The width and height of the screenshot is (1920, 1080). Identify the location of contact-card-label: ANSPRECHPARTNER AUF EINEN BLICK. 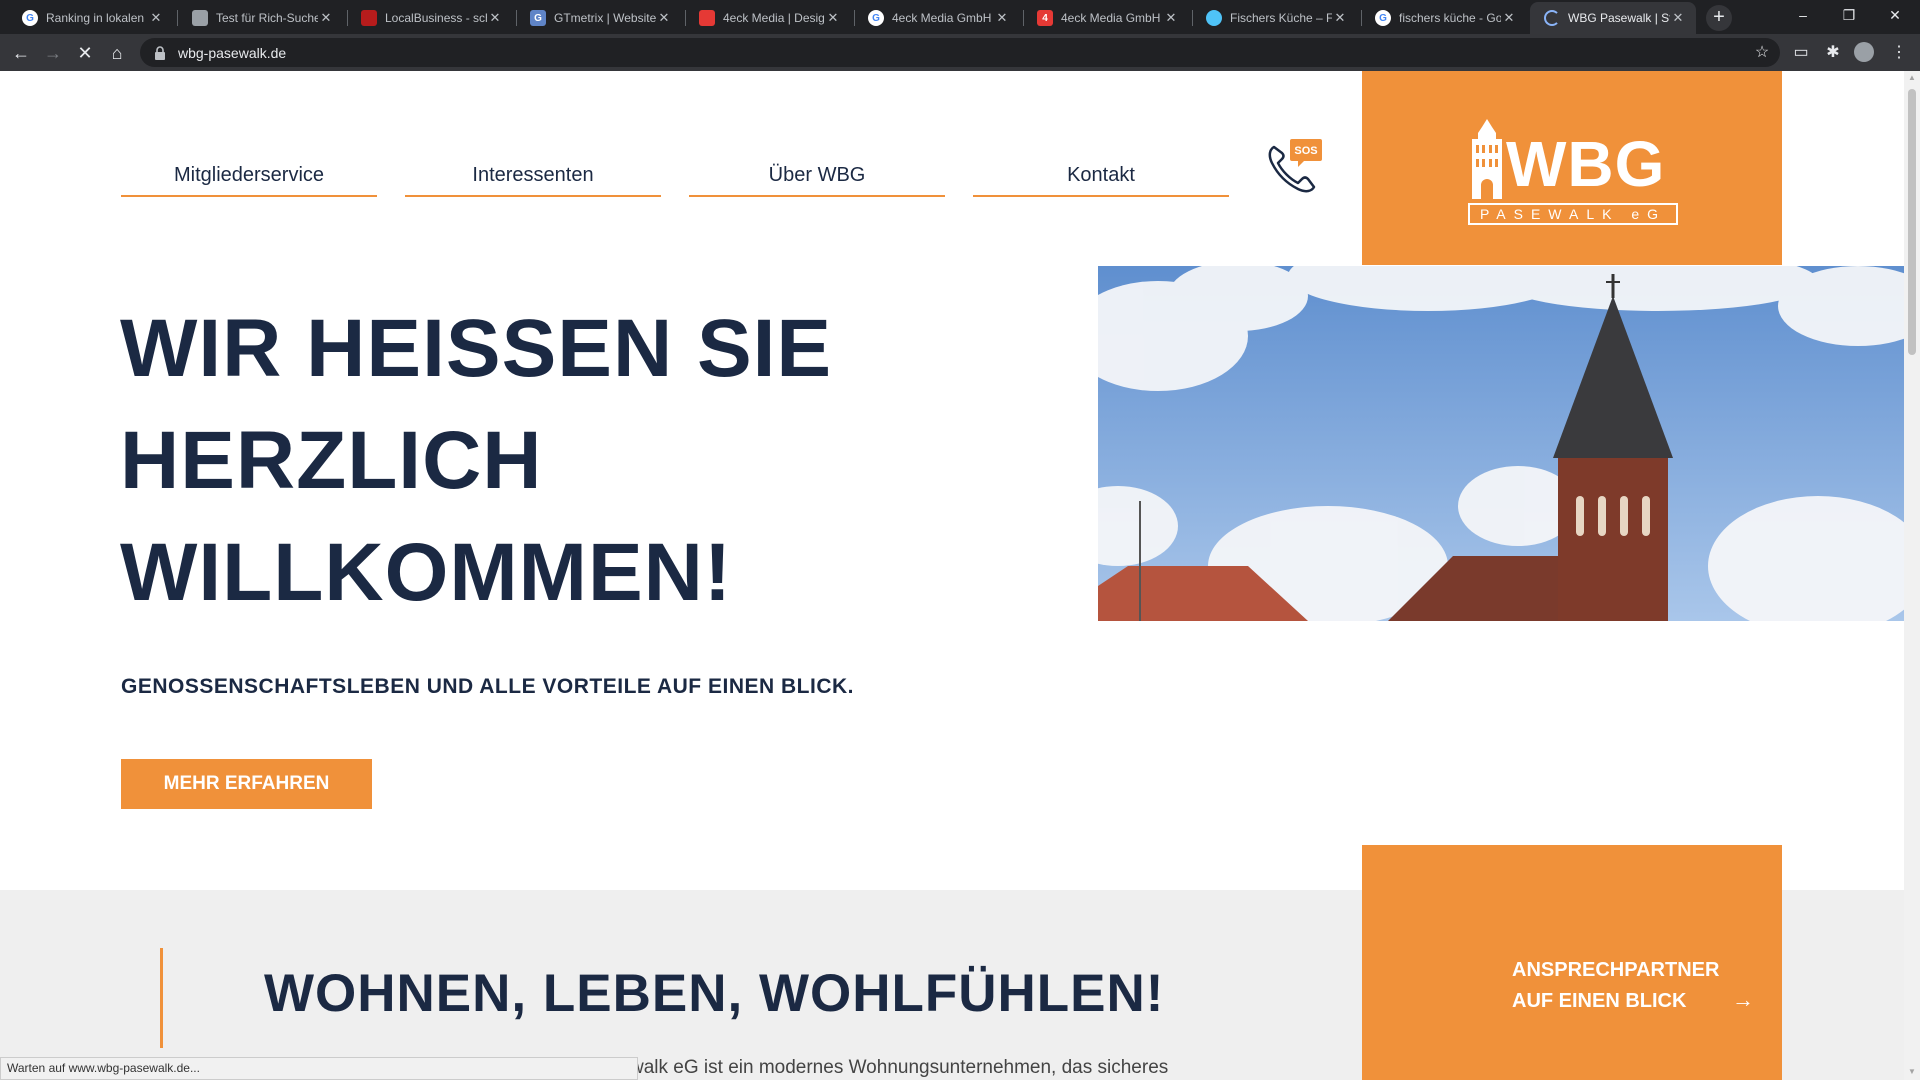
(1616, 985).